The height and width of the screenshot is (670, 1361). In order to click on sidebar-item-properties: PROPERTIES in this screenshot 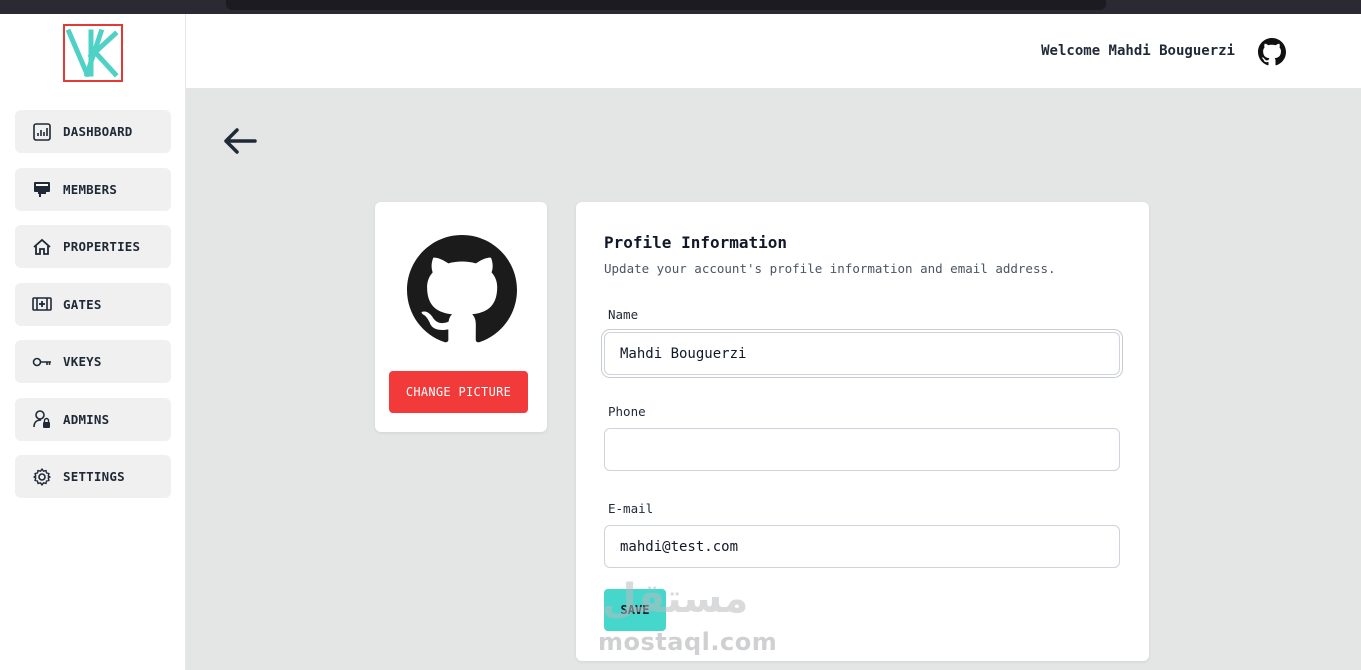, I will do `click(93, 246)`.